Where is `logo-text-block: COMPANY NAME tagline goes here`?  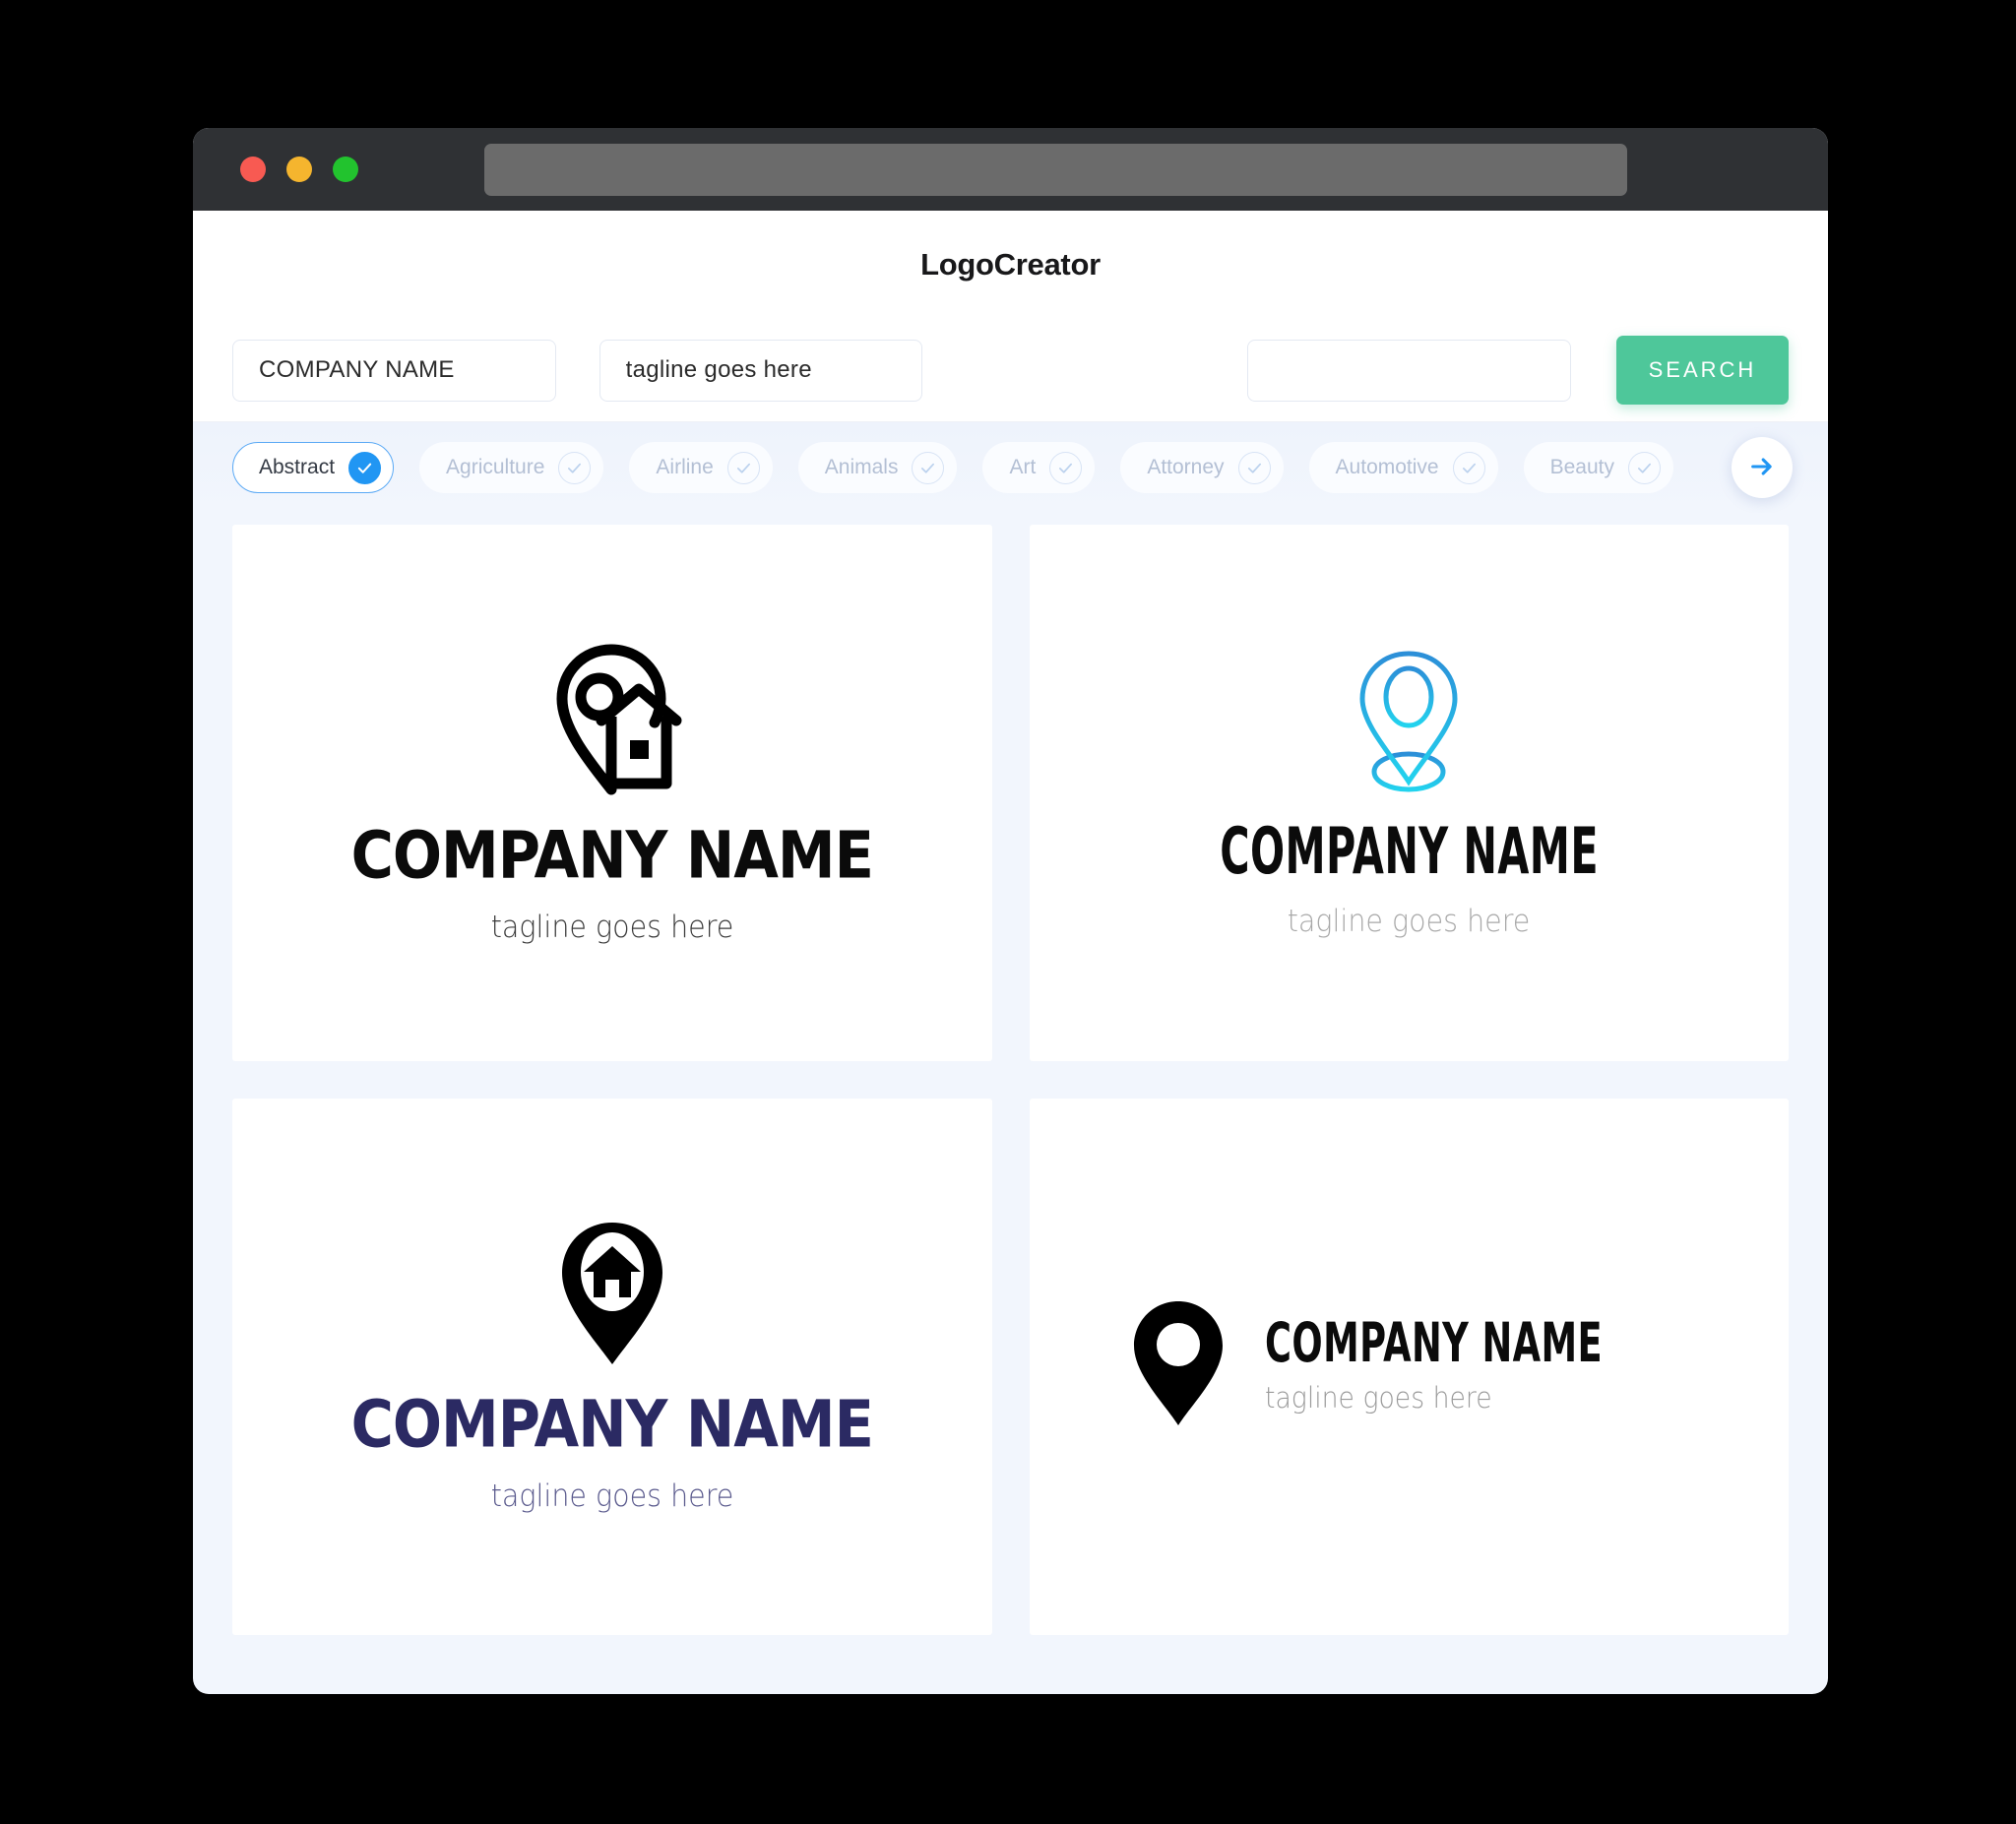
logo-text-block: COMPANY NAME tagline goes here is located at coordinates (1475, 1365).